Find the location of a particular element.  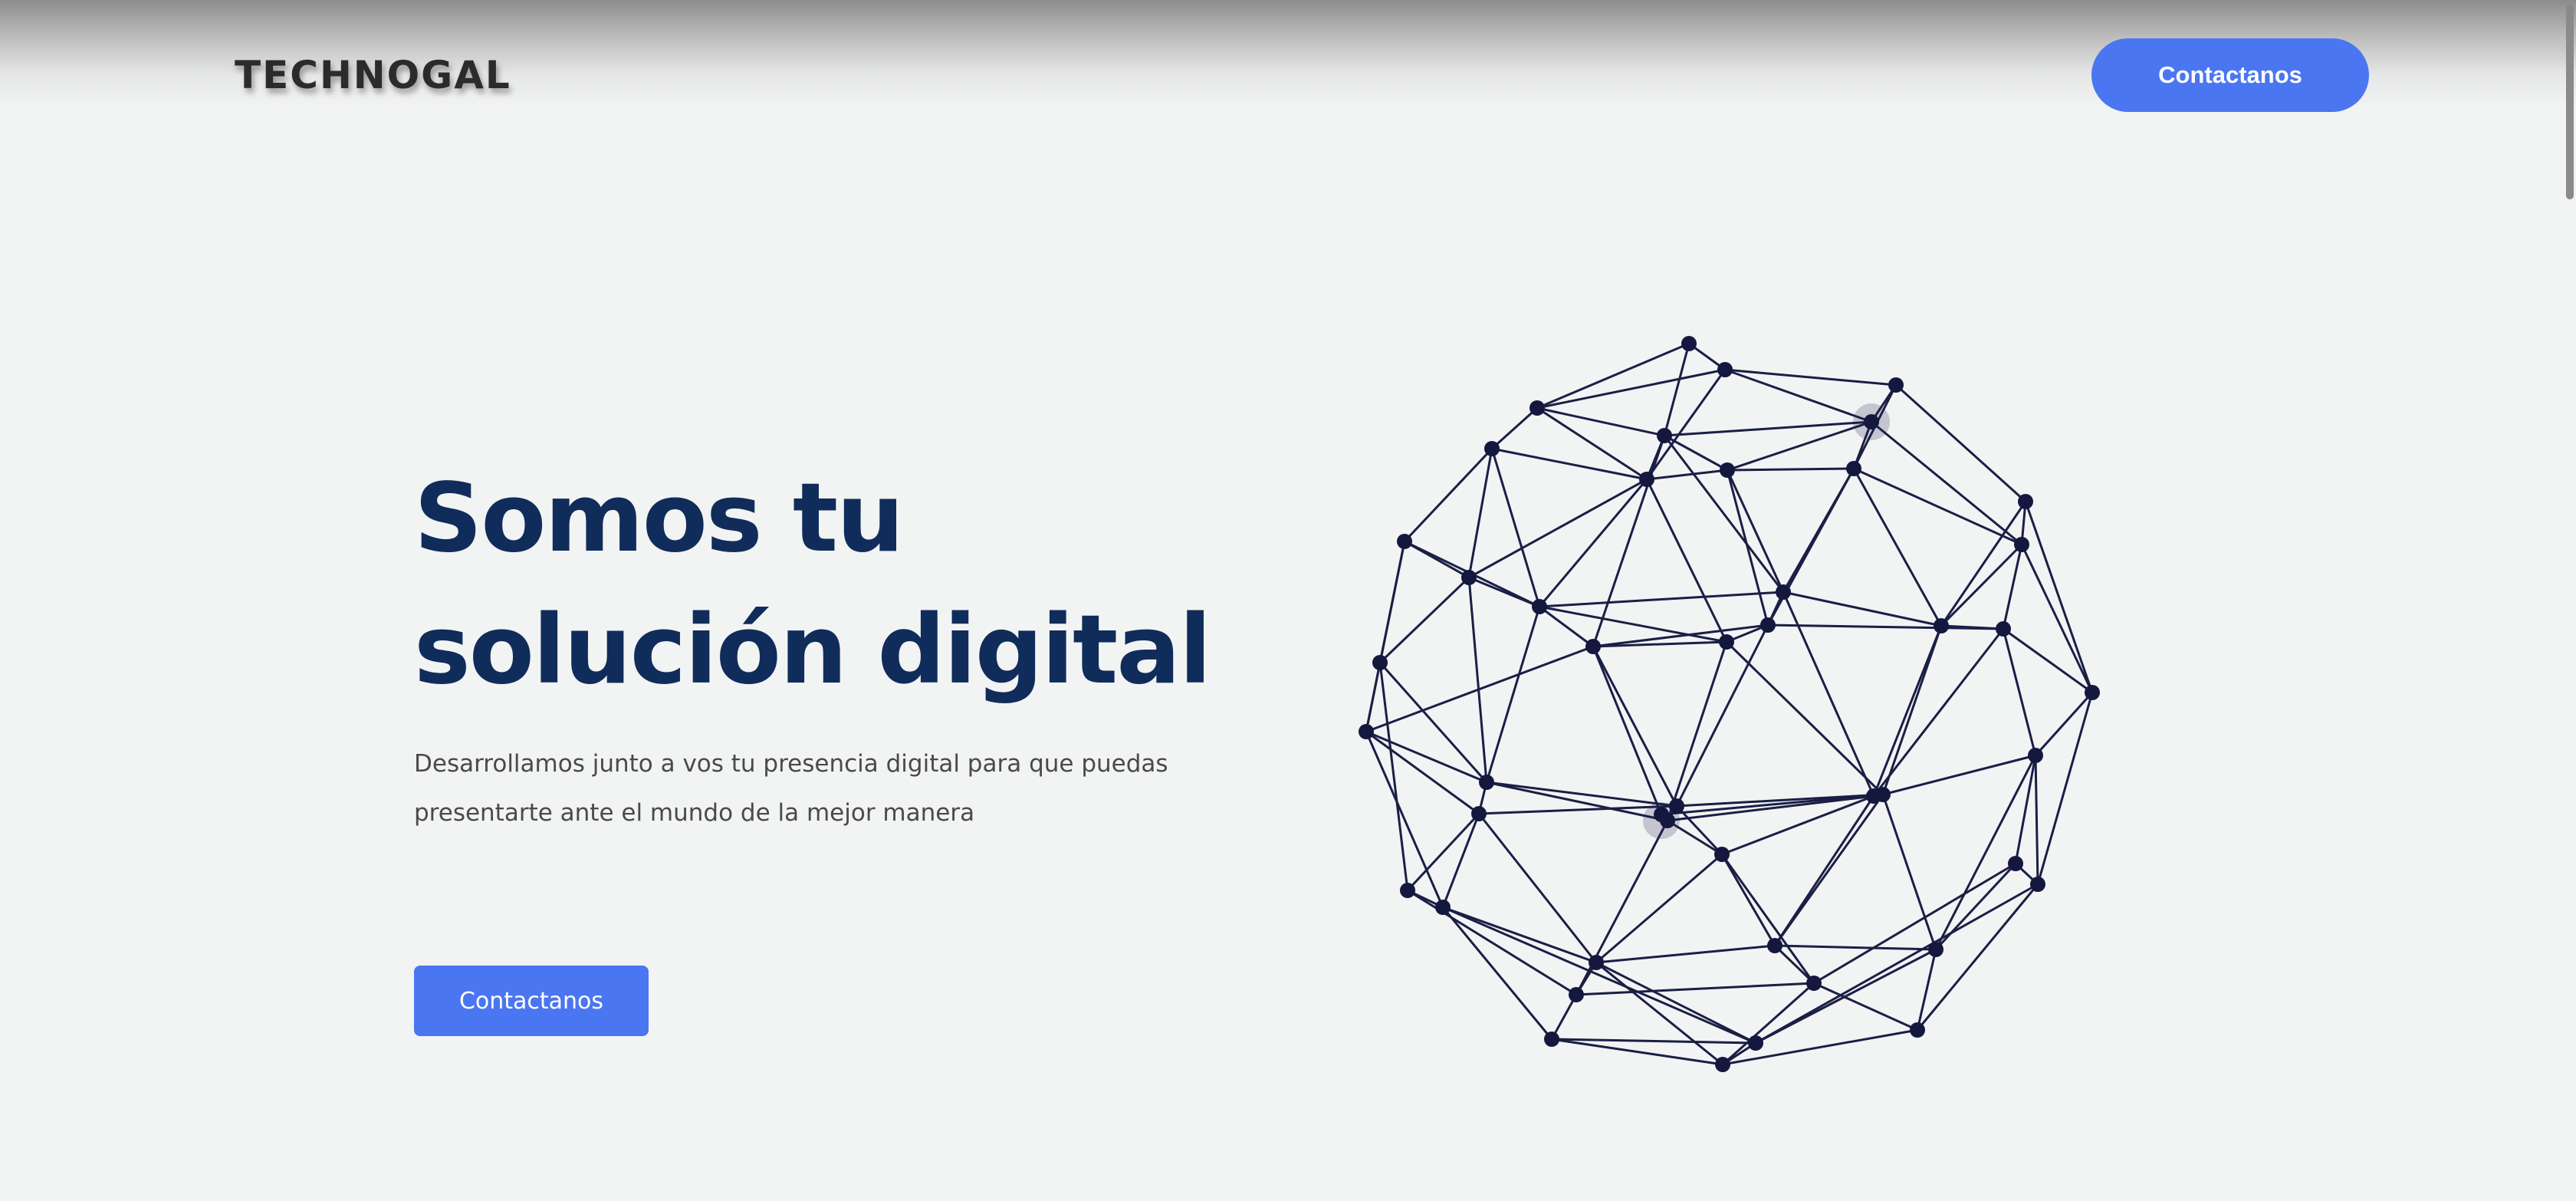

hero-title-line-1: Somos tu is located at coordinates (659, 518).